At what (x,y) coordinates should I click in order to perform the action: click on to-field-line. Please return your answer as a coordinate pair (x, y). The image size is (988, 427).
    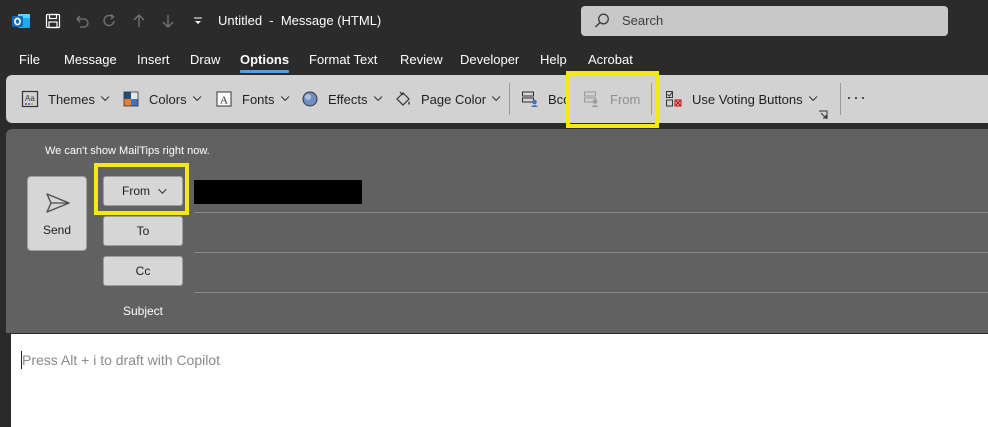
    Looking at the image, I should click on (591, 252).